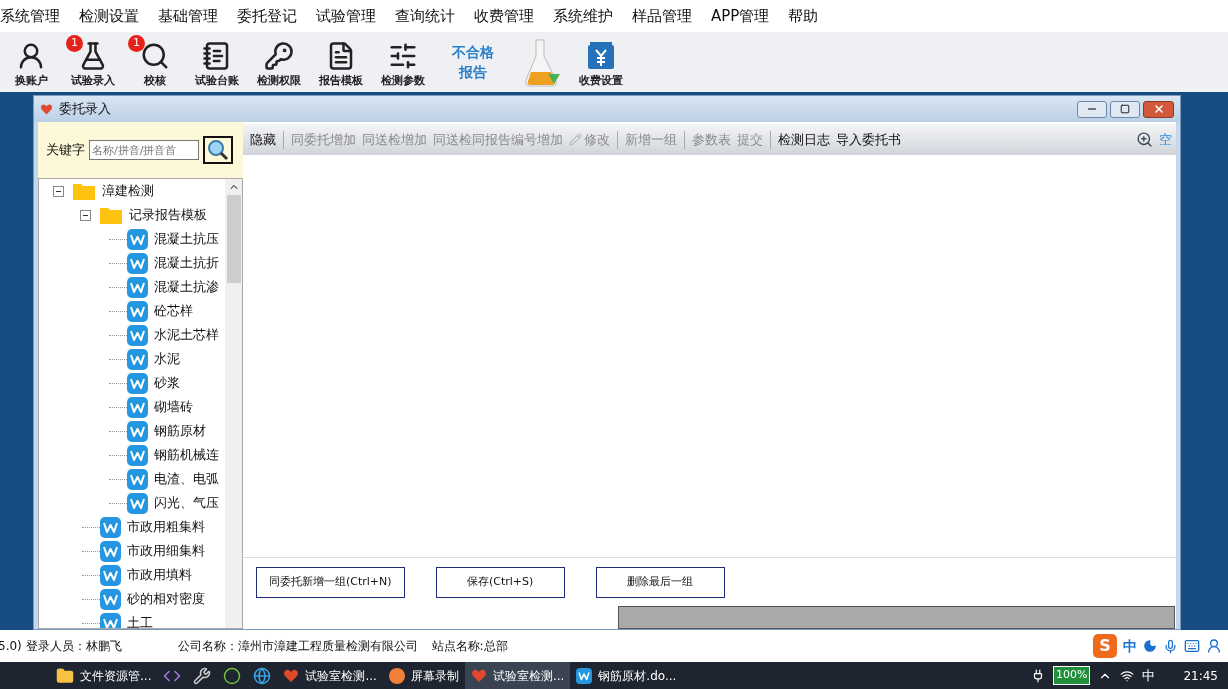 This screenshot has height=689, width=1228. I want to click on tree-item: 记录报告模板, so click(168, 215).